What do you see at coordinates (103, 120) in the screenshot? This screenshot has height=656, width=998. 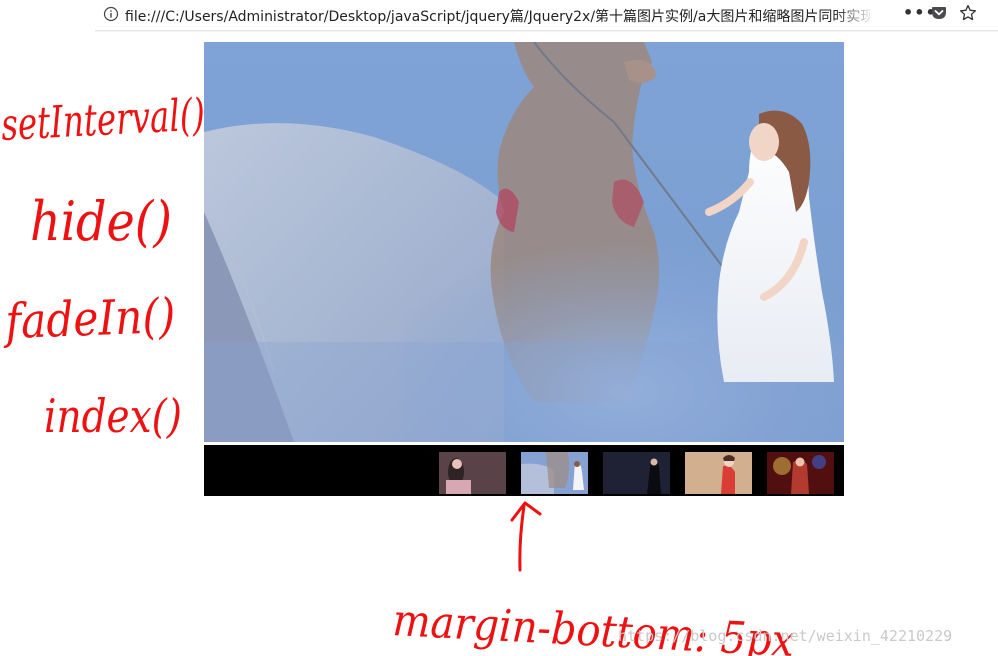 I see `note-setinterval: setInterval()` at bounding box center [103, 120].